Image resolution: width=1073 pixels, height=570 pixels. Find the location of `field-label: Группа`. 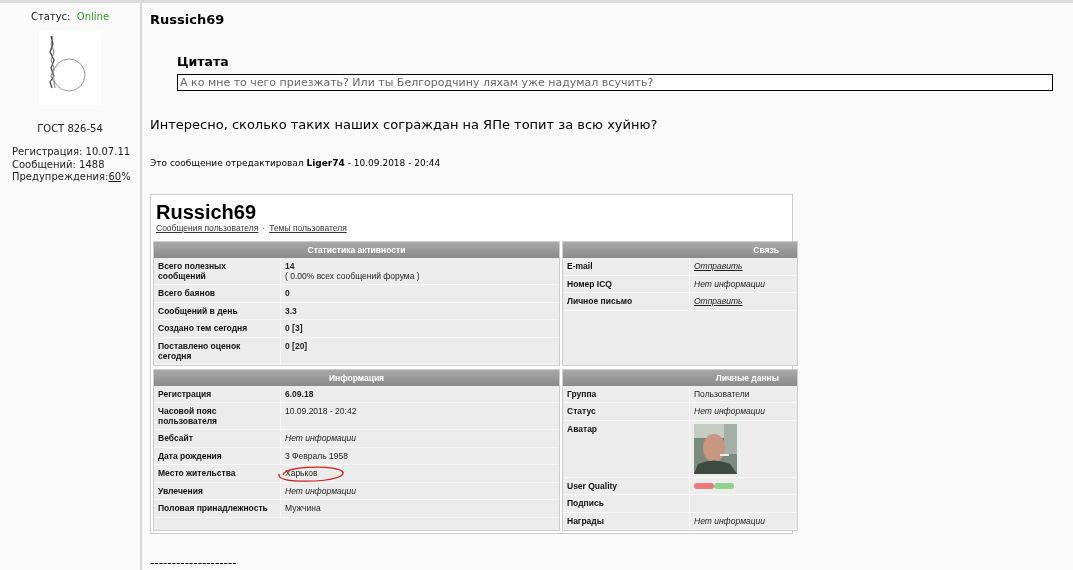

field-label: Группа is located at coordinates (626, 393).